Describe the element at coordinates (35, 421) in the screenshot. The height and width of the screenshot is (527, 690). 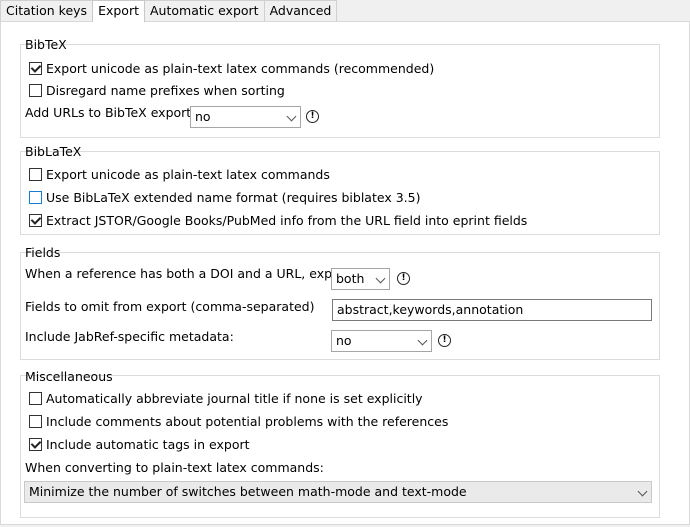
I see `comments-checkbox` at that location.